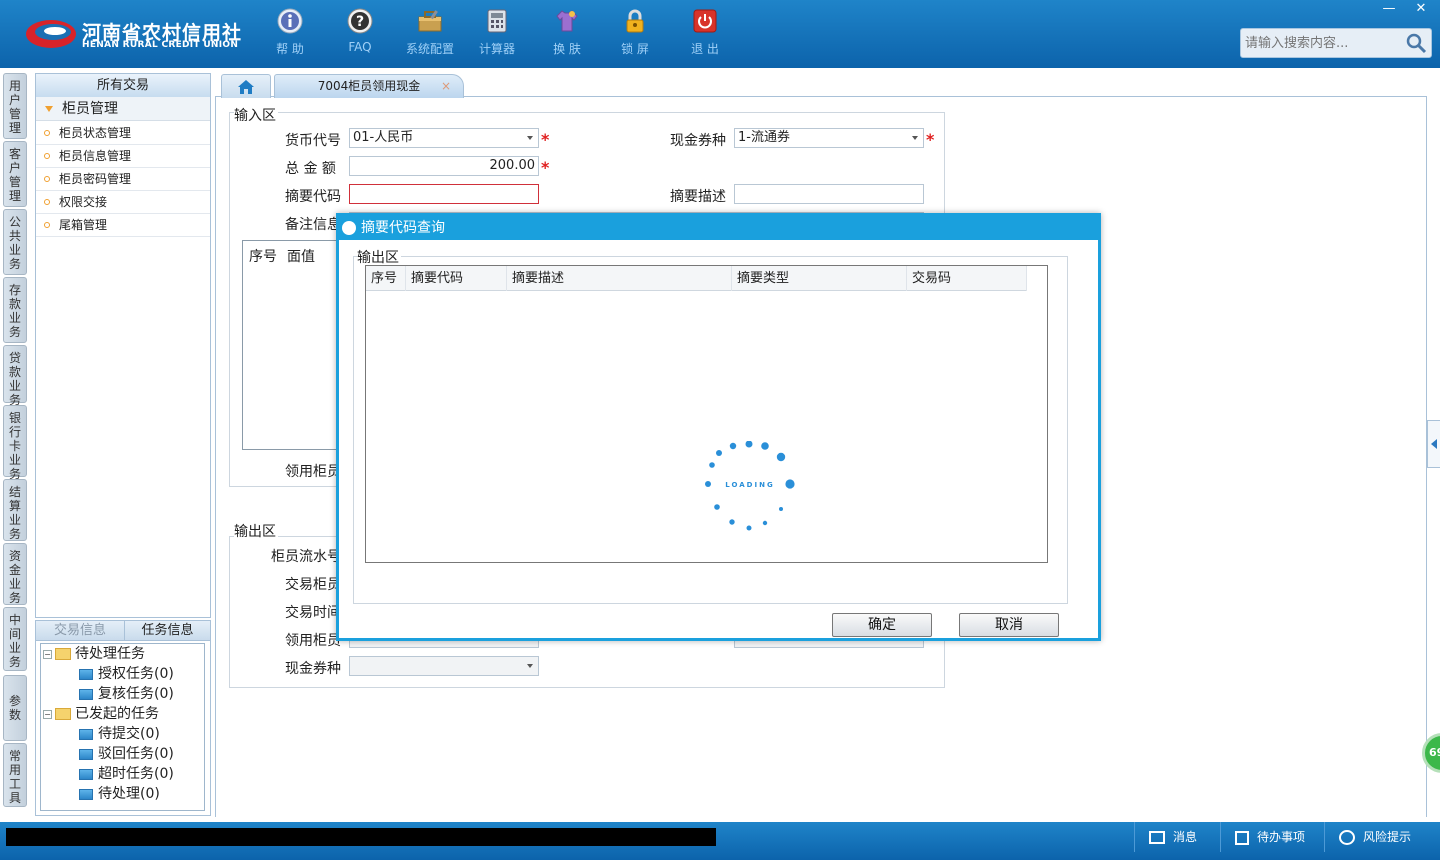 The image size is (1440, 860). Describe the element at coordinates (123, 345) in the screenshot. I see `transaction-menu-panel: 所有交易 柜员管理 柜员状态管理 柜员信息管理 柜员密码管理 权限交接 尾箱管理` at that location.